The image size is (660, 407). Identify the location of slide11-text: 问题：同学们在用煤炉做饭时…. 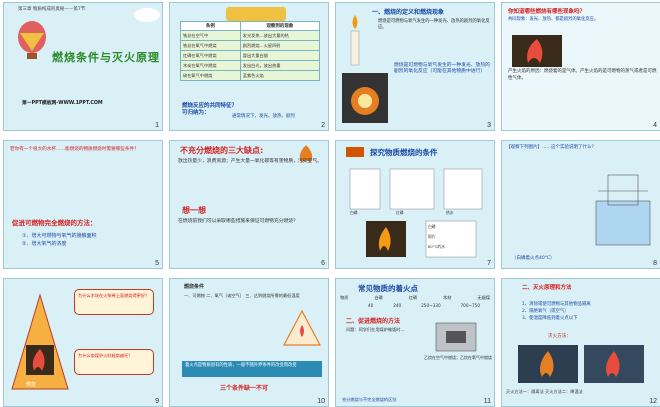
(375, 329).